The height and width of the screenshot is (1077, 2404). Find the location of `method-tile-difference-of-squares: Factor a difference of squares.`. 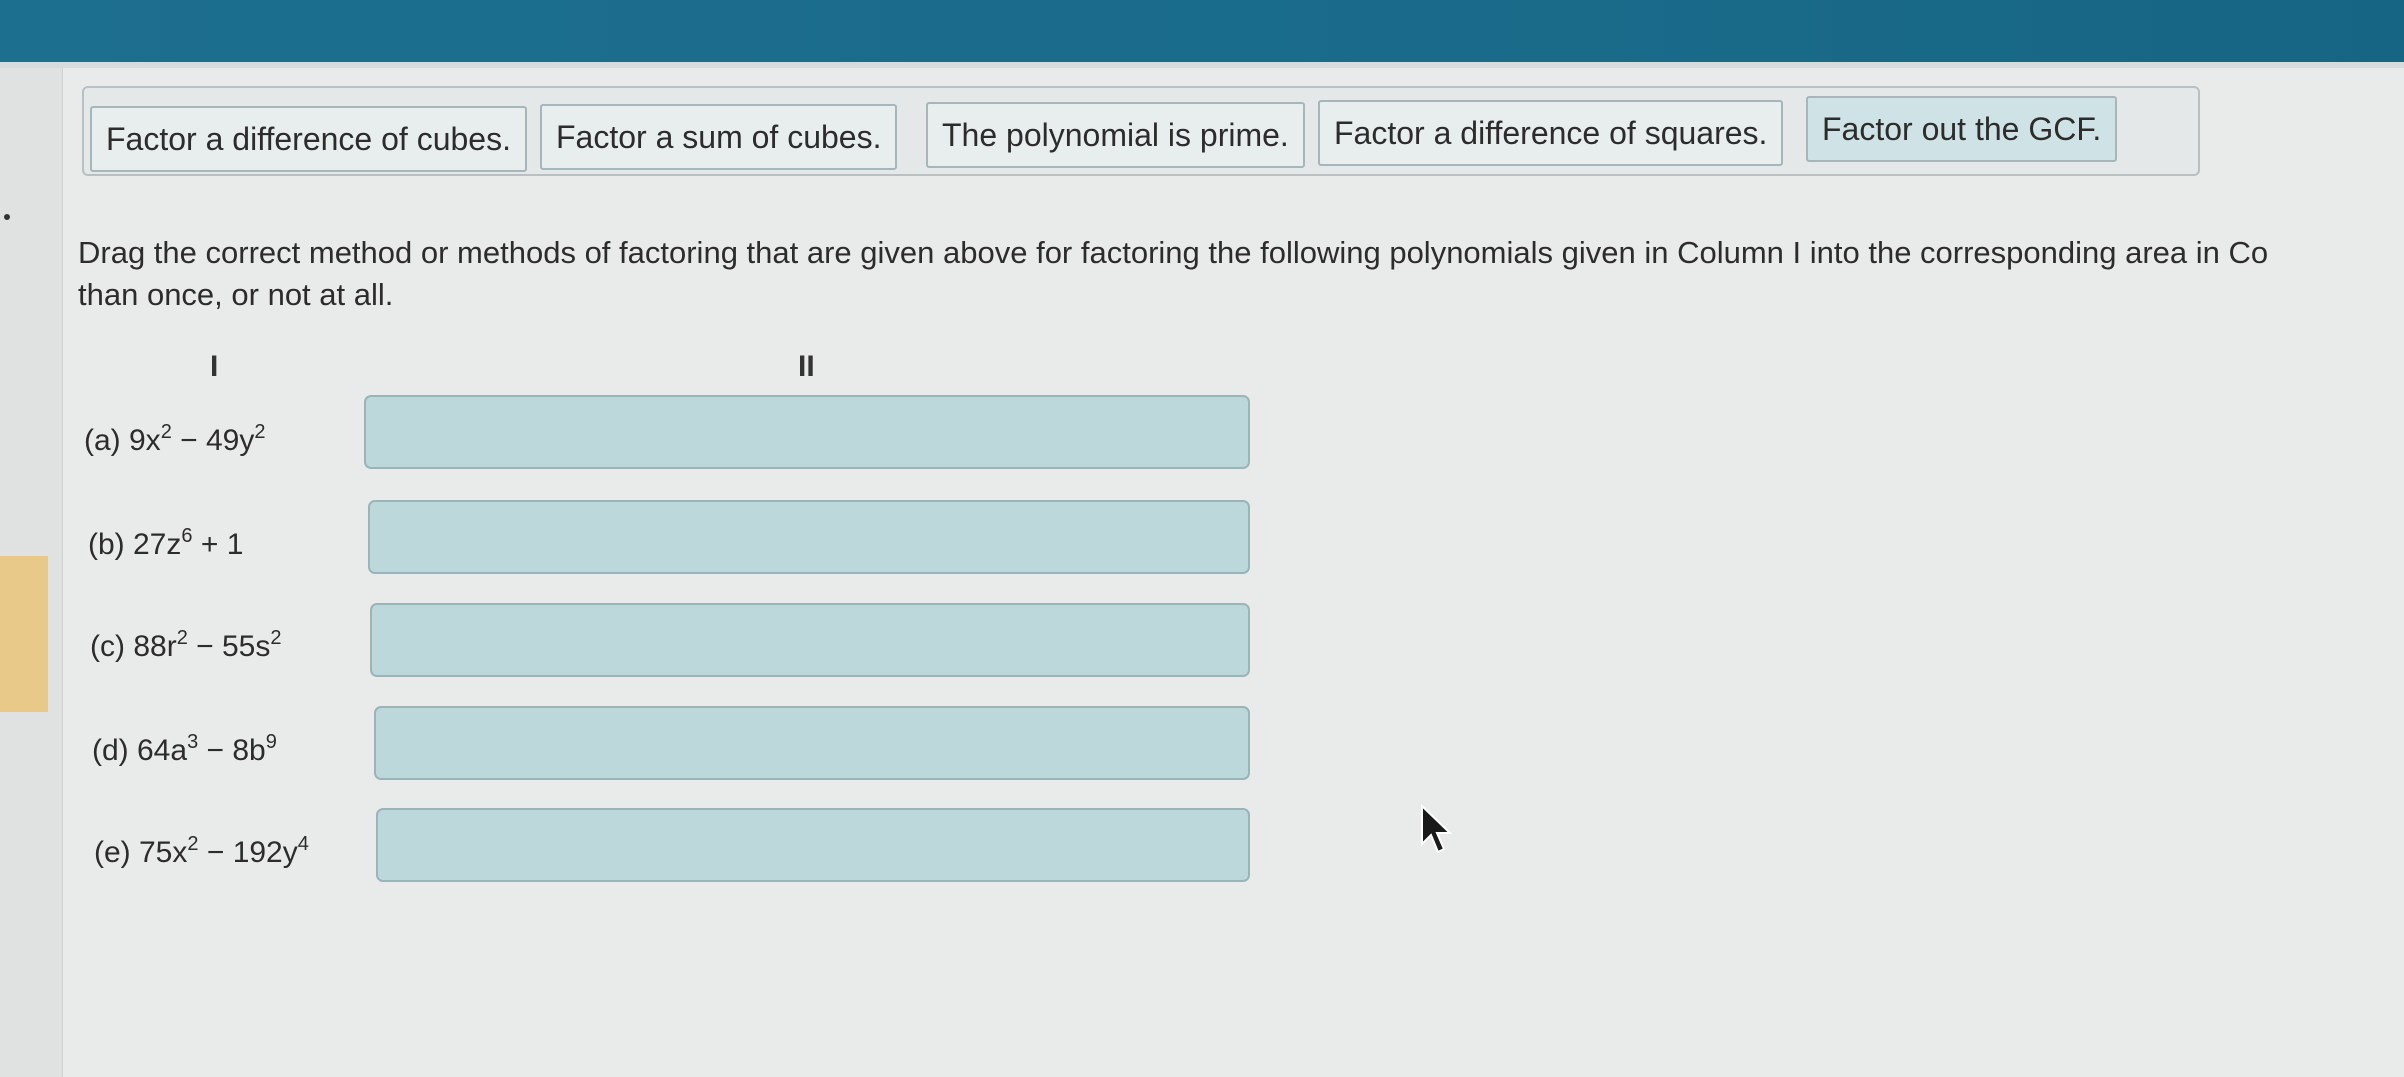

method-tile-difference-of-squares: Factor a difference of squares. is located at coordinates (1551, 133).